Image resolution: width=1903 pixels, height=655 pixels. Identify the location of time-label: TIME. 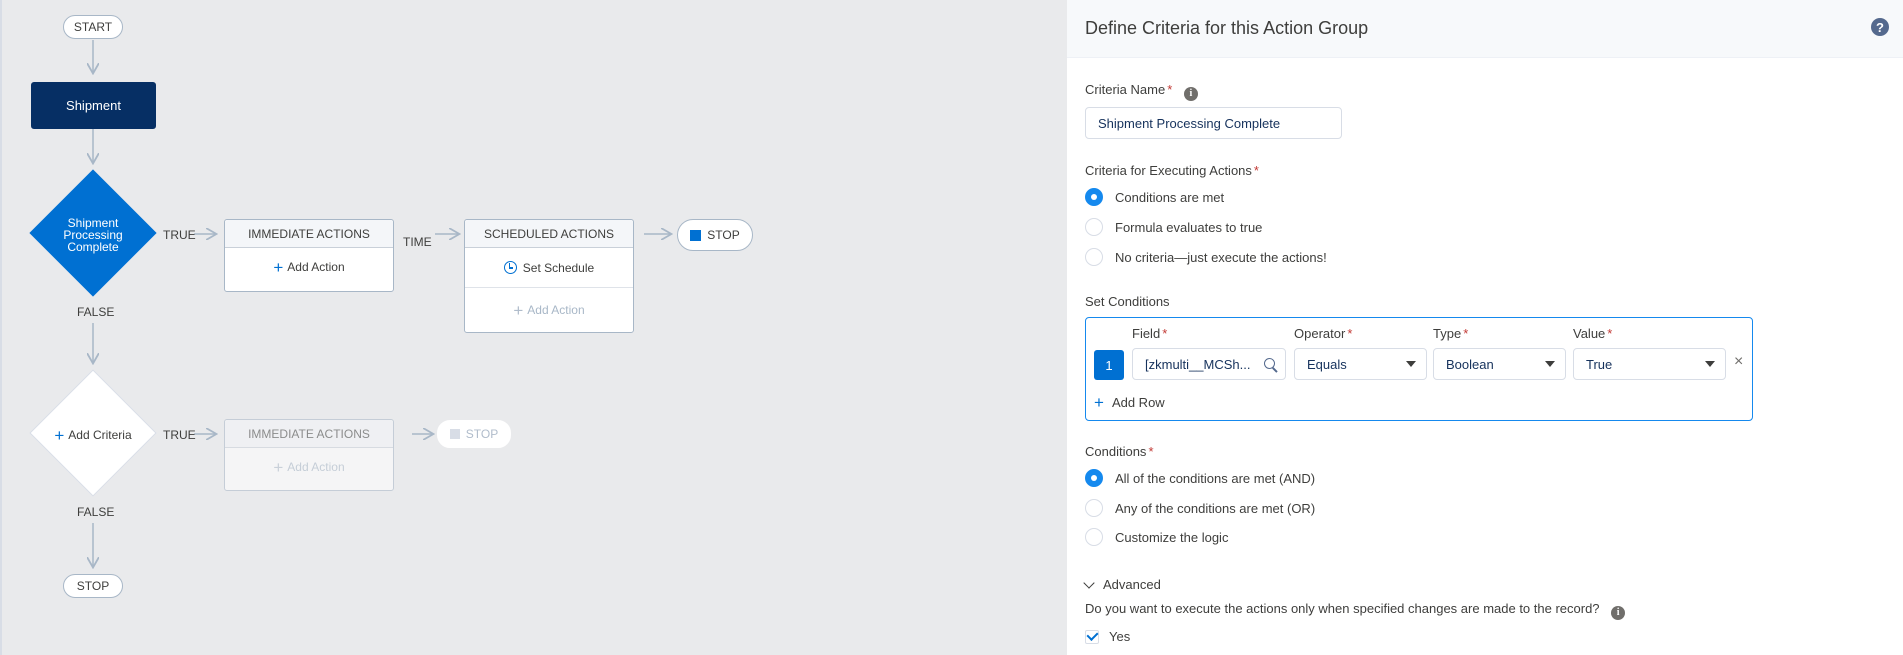
(417, 242).